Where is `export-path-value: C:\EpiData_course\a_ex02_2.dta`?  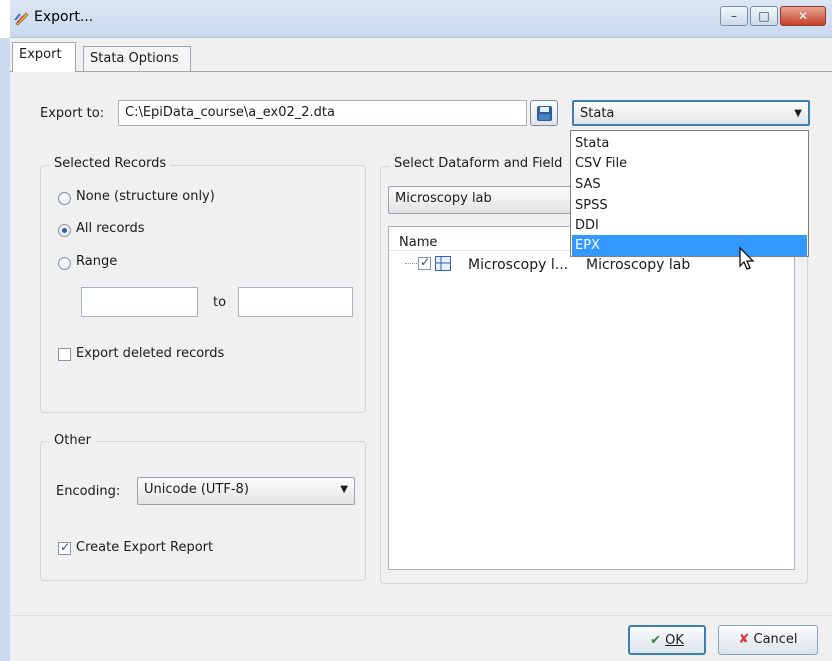
export-path-value: C:\EpiData_course\a_ex02_2.dta is located at coordinates (230, 112).